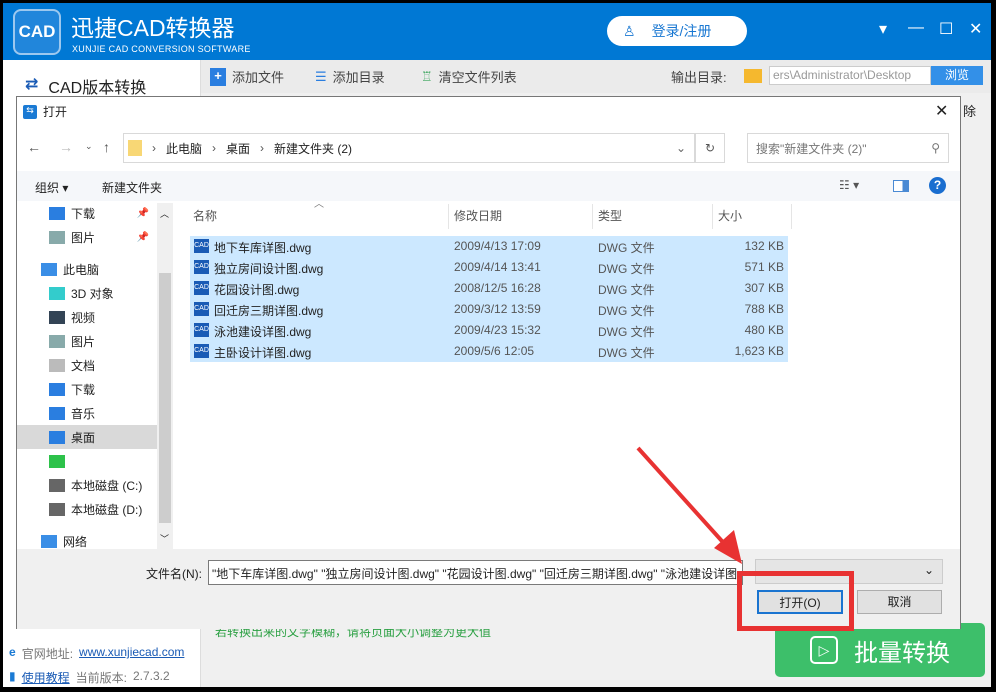 Image resolution: width=996 pixels, height=692 pixels. What do you see at coordinates (916, 28) in the screenshot?
I see `minimize-button: —` at bounding box center [916, 28].